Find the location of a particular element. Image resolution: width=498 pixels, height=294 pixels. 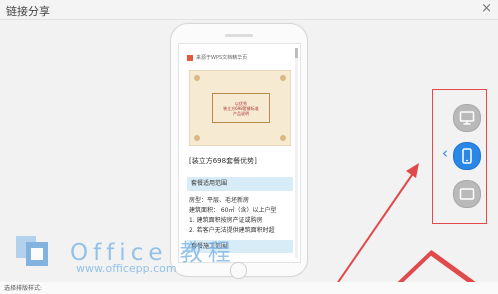

footer: 选择排版样式: is located at coordinates (249, 288).